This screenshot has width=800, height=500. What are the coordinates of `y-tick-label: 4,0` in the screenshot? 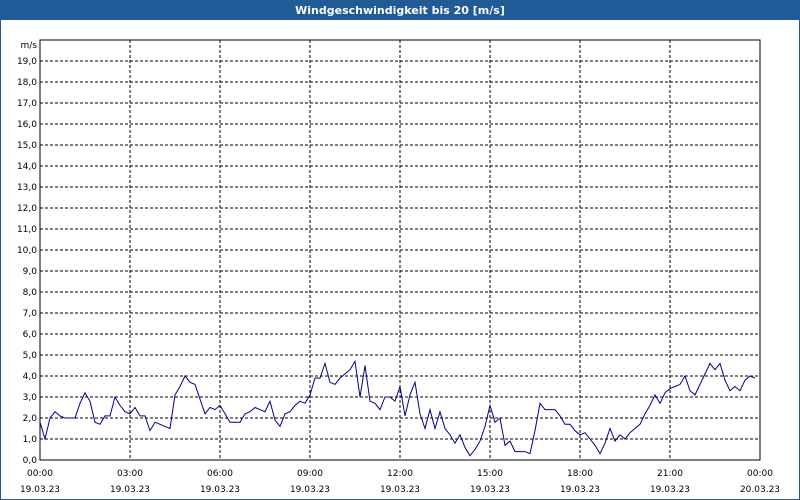 It's located at (30, 377).